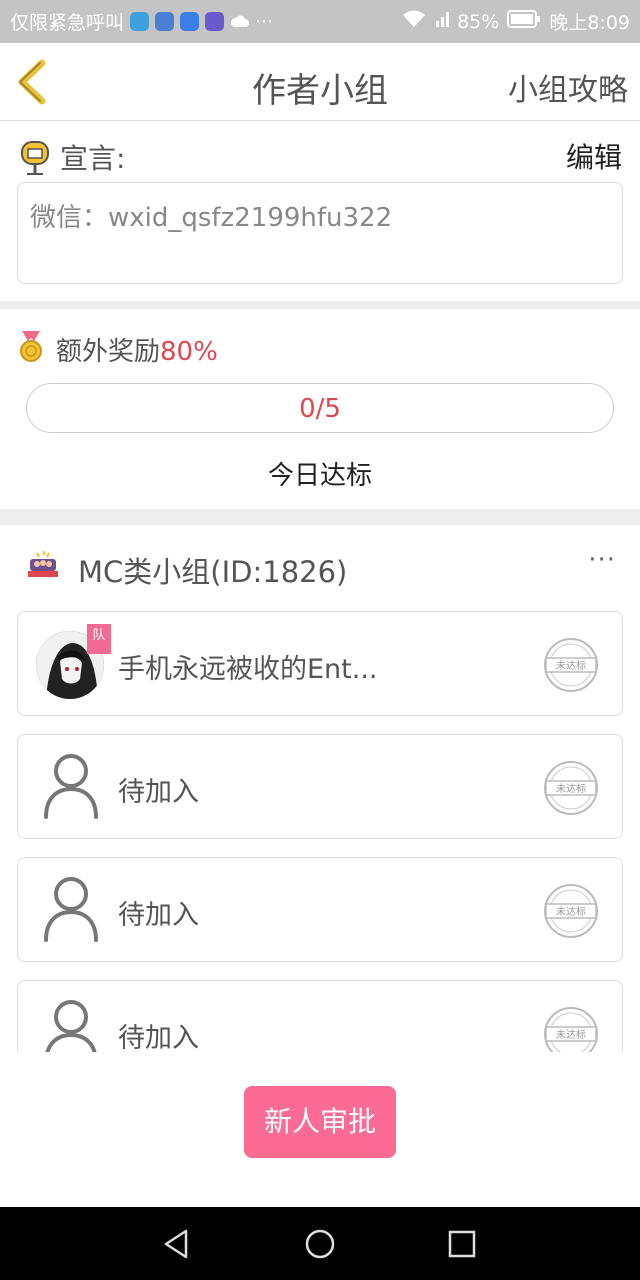 The width and height of the screenshot is (640, 1280). Describe the element at coordinates (462, 1244) in the screenshot. I see `recent-apps-nav-icon` at that location.